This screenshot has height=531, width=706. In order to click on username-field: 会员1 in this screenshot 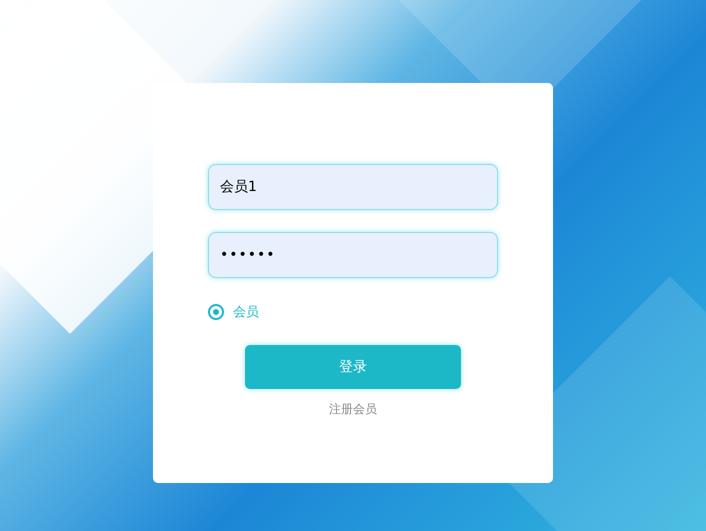, I will do `click(353, 187)`.